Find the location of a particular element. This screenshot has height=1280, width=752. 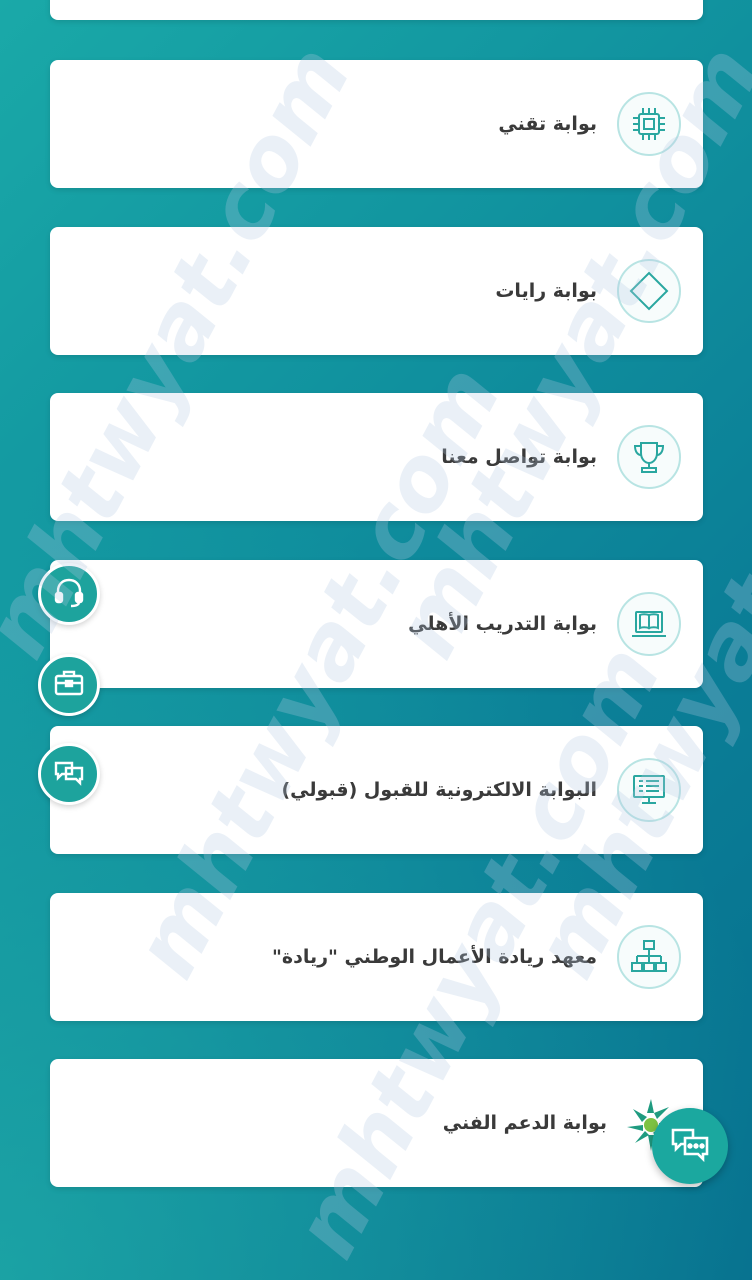

headset-icon is located at coordinates (69, 594).